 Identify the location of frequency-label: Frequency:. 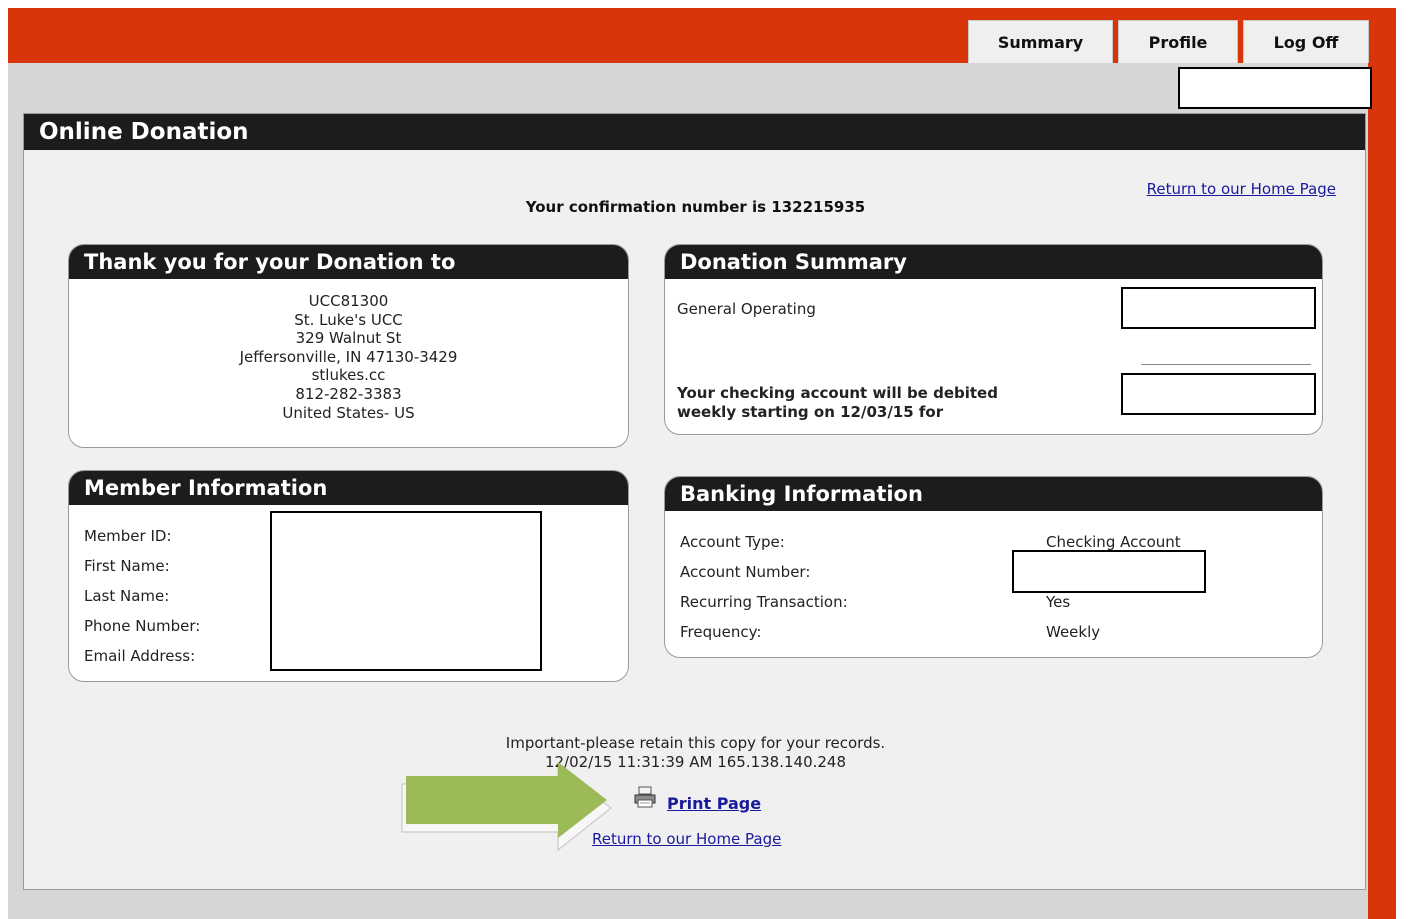
(721, 632).